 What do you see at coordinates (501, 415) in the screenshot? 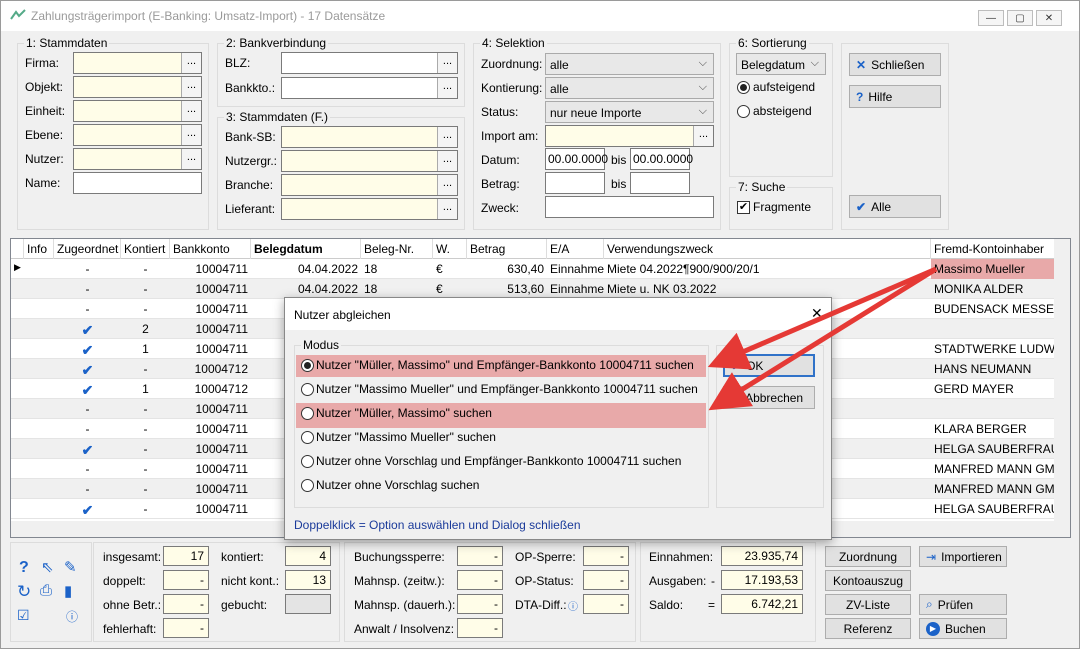
I see `option-mueller-massimo: Nutzer "Müller, Massimo" suchen` at bounding box center [501, 415].